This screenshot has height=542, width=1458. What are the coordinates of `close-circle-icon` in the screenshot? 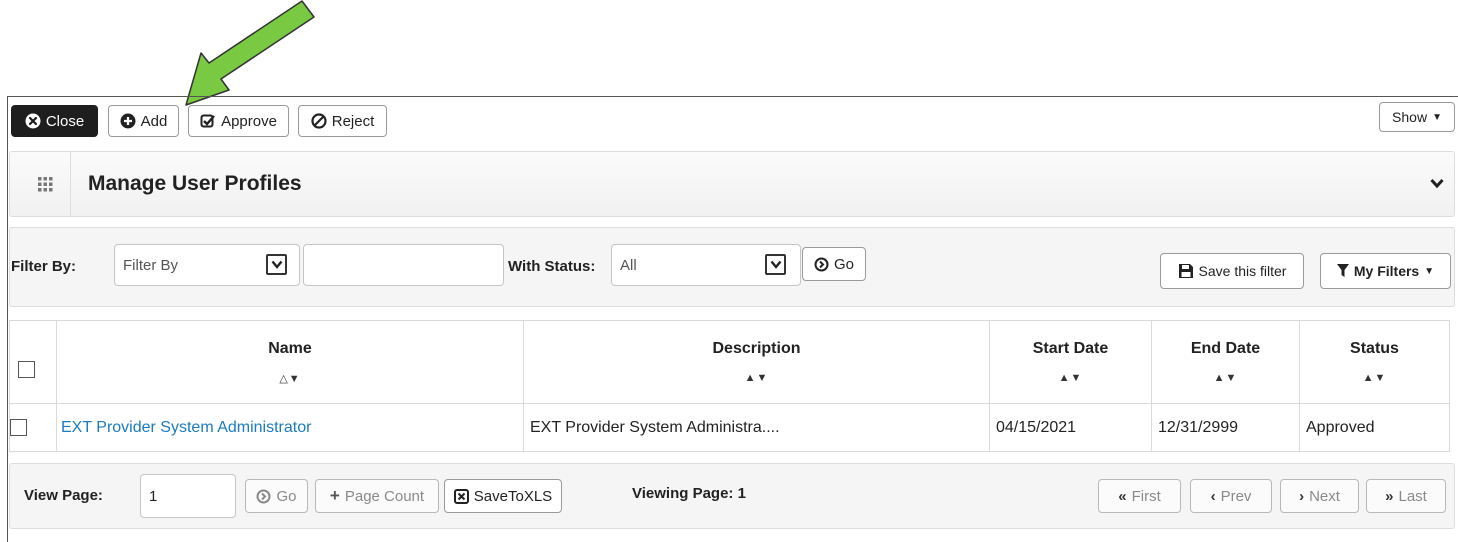 It's located at (33, 121).